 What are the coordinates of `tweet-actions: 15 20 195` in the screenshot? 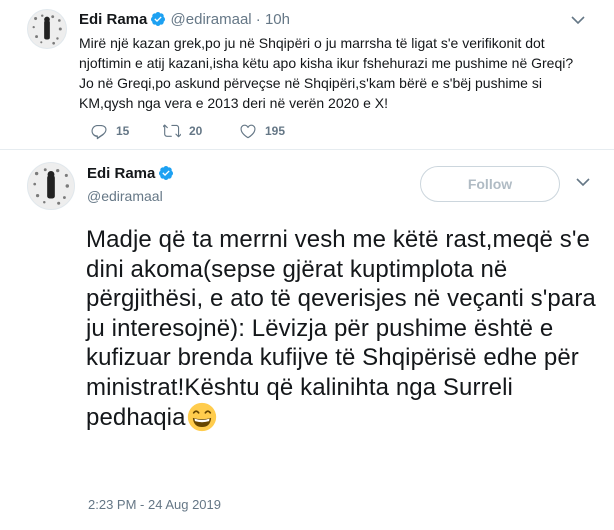 It's located at (187, 131).